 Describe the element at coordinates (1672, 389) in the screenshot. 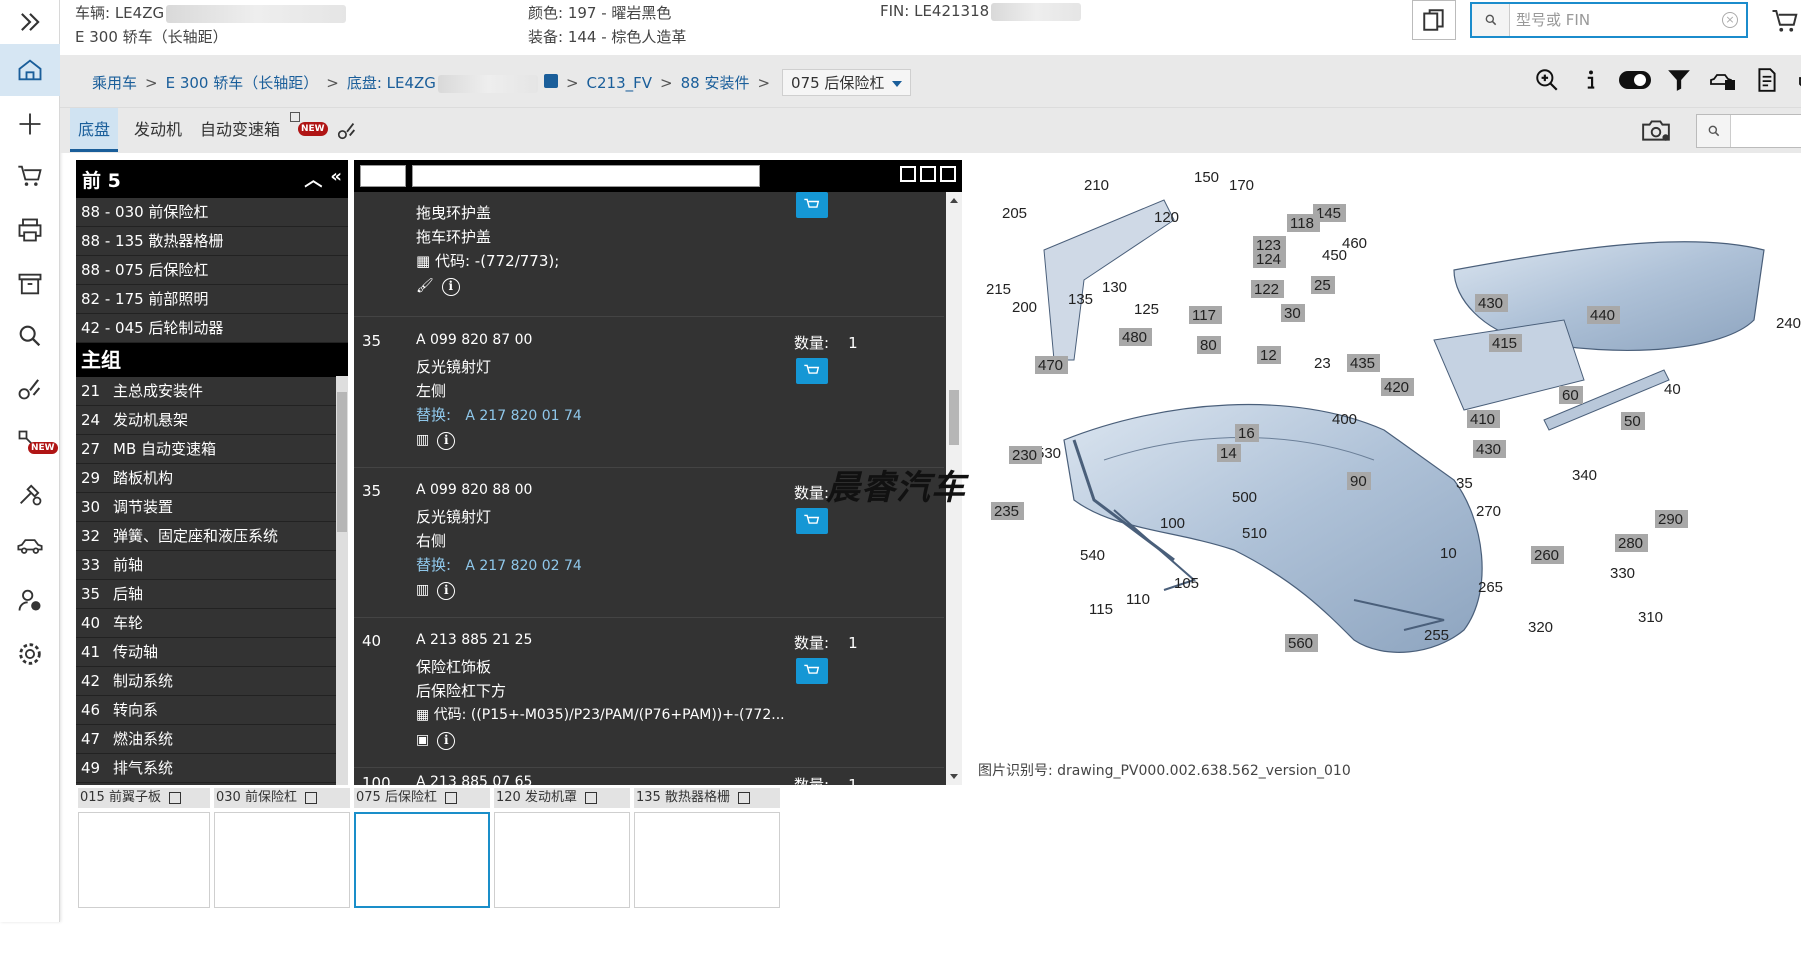

I see `callout-label: 40` at that location.